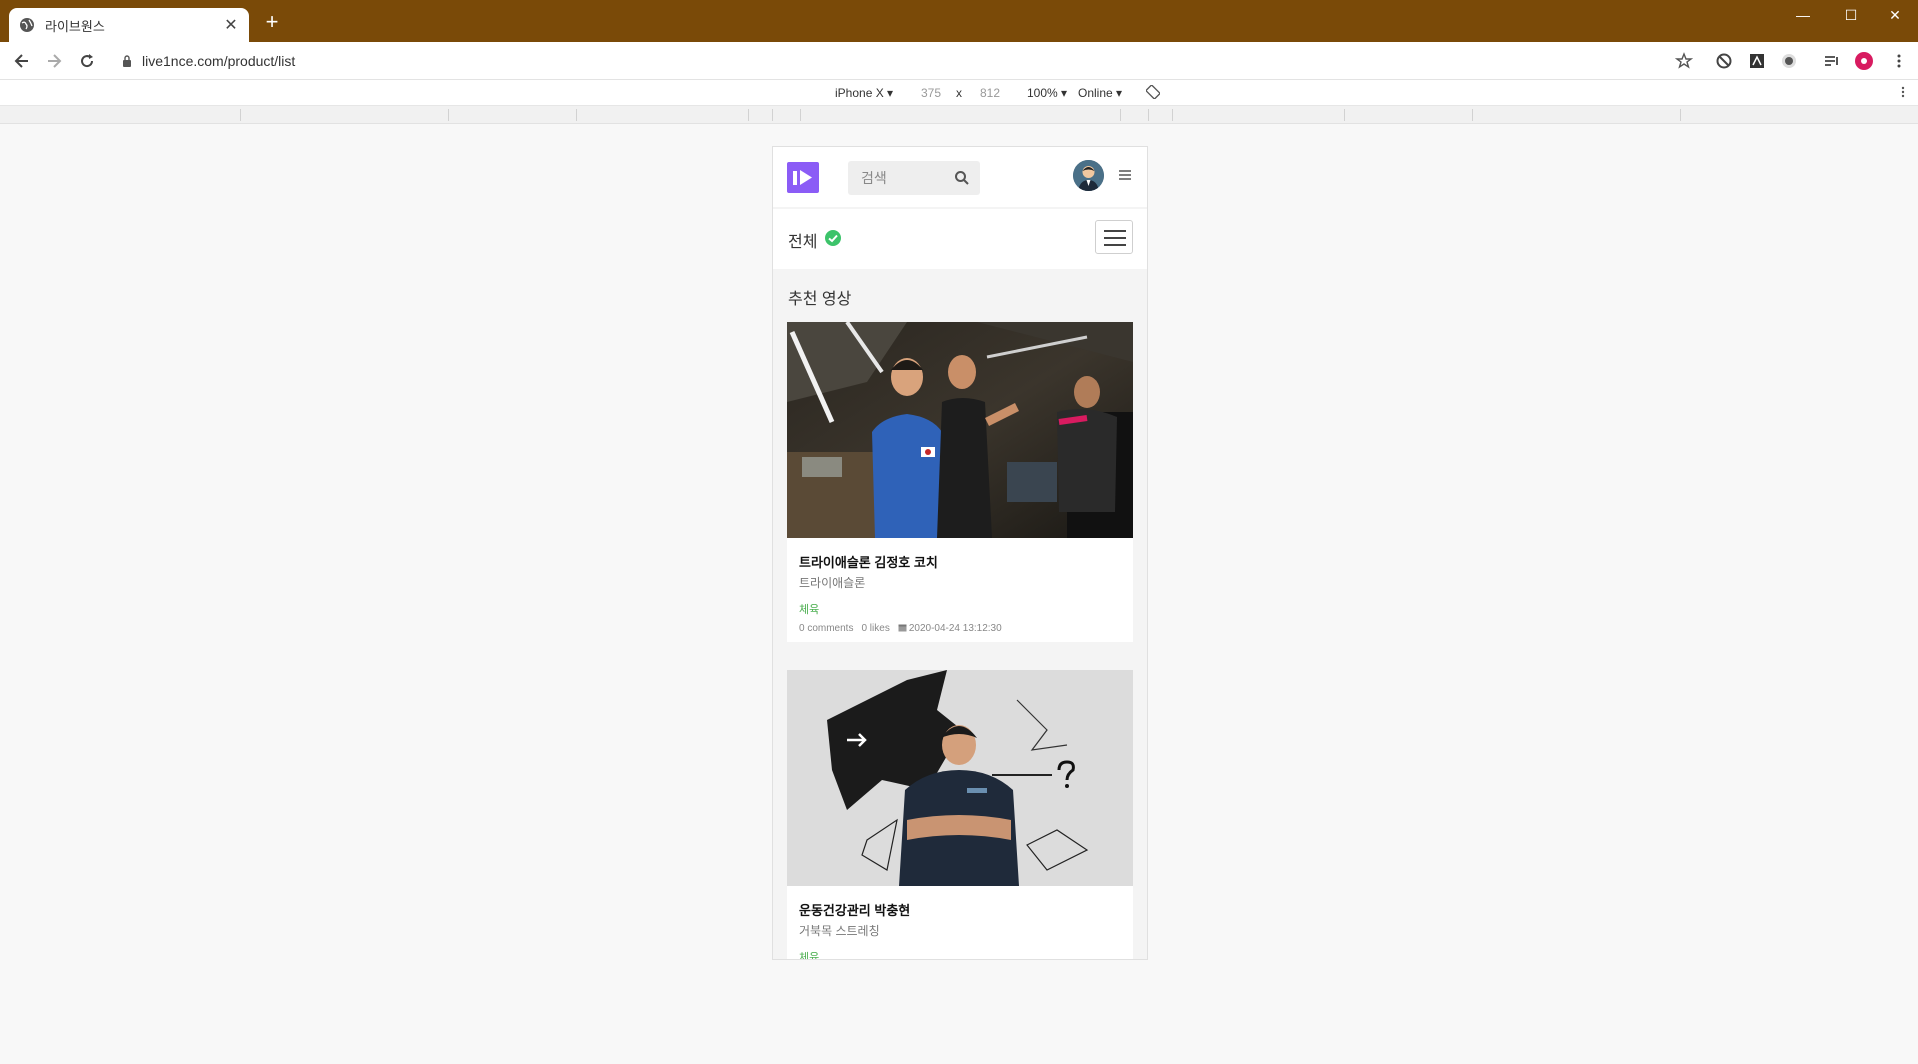 The width and height of the screenshot is (1918, 1064). I want to click on video-card: 운동건강관리 박충현 거북목 스트레칭 체육, so click(960, 814).